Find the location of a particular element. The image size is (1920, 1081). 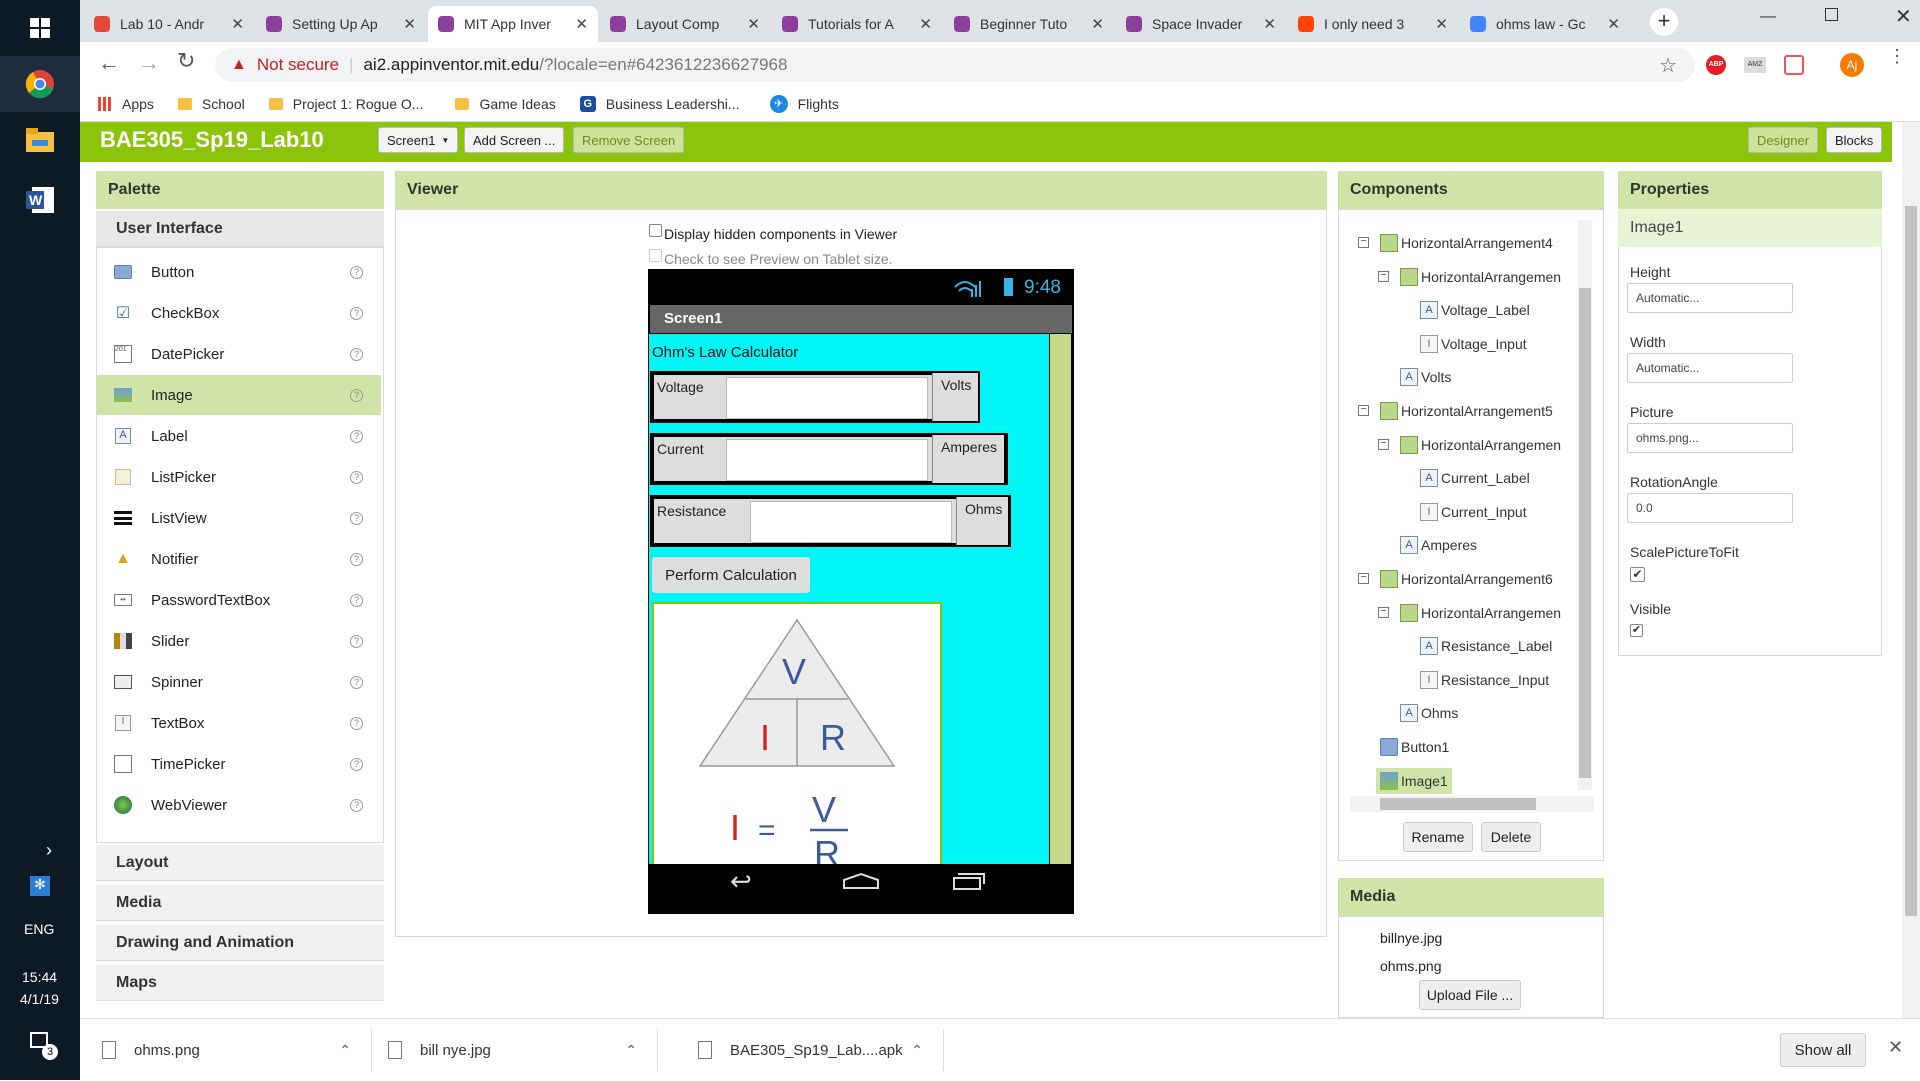

current-label: Current is located at coordinates (680, 449).